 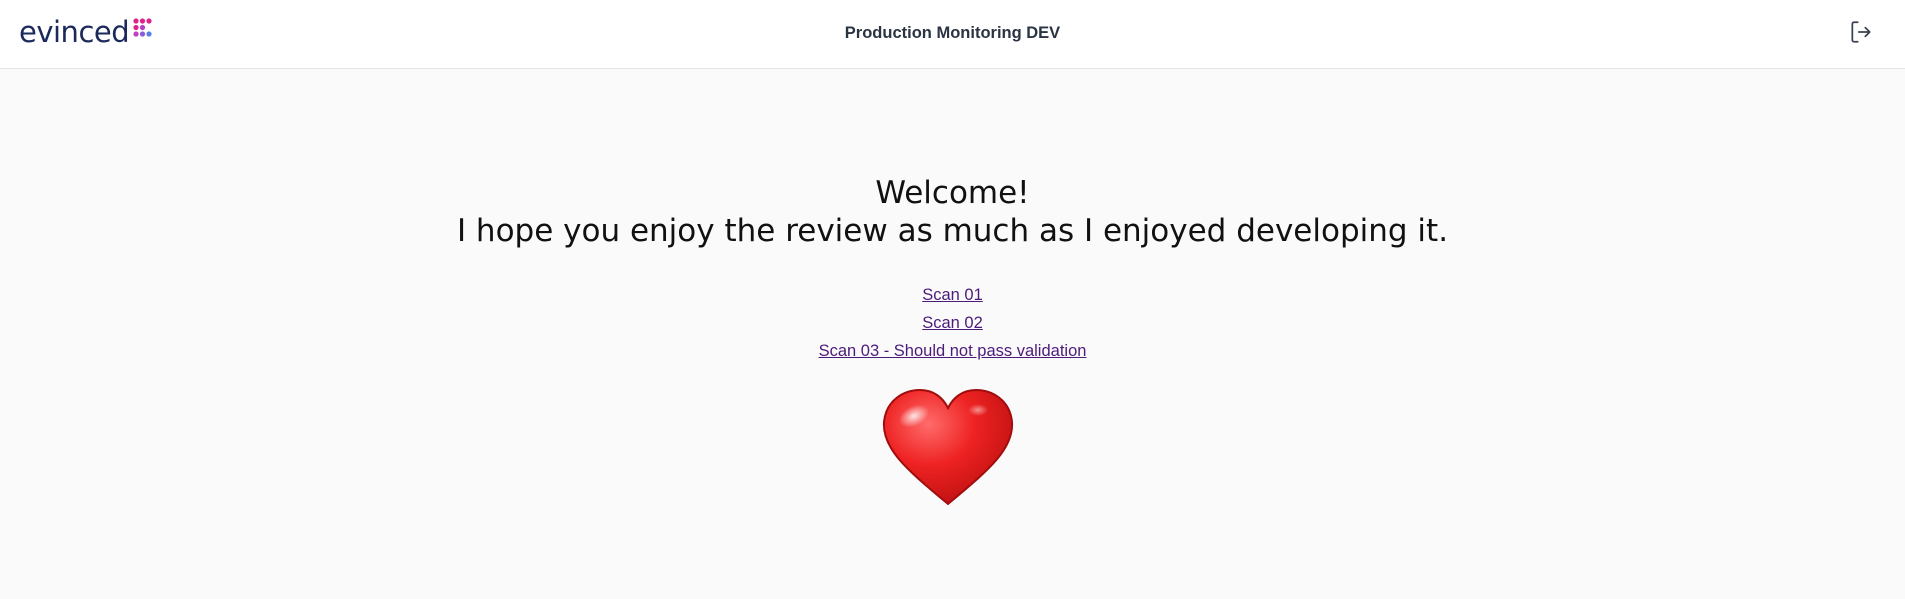 I want to click on scan-link-02: Scan 02, so click(x=952, y=323).